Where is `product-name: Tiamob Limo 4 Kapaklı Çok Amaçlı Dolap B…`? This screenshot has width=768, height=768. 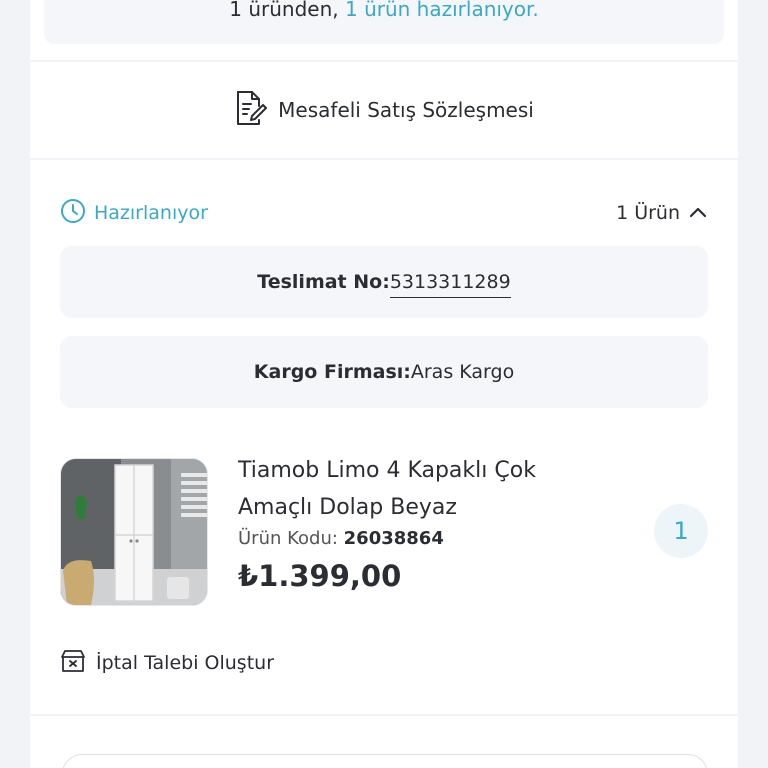
product-name: Tiamob Limo 4 Kapaklı Çok Amaçlı Dolap B… is located at coordinates (418, 489).